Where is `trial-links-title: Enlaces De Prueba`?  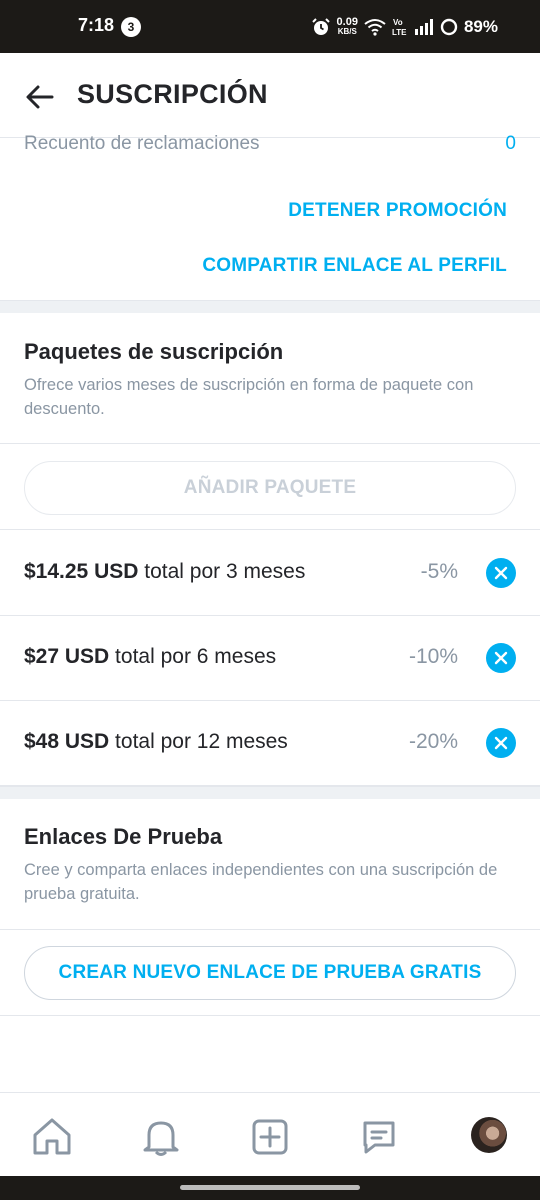
trial-links-title: Enlaces De Prueba is located at coordinates (123, 836).